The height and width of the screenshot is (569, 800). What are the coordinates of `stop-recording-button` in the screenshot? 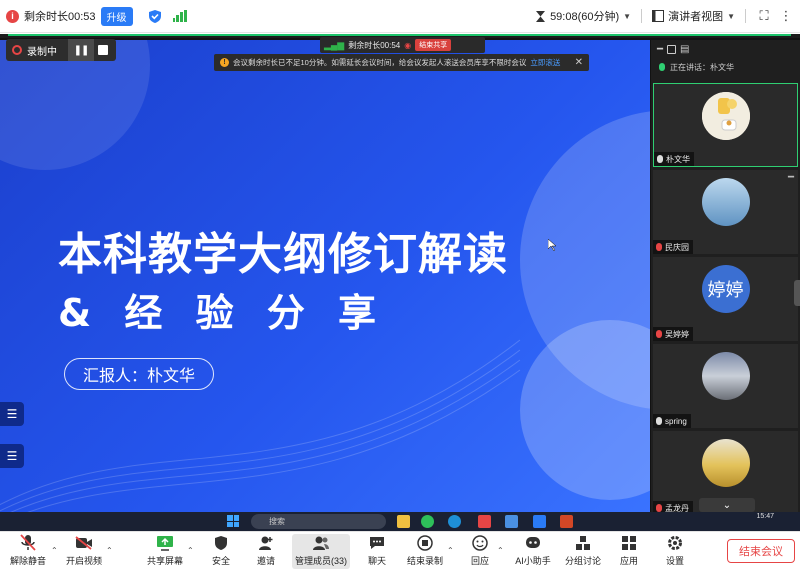 It's located at (103, 50).